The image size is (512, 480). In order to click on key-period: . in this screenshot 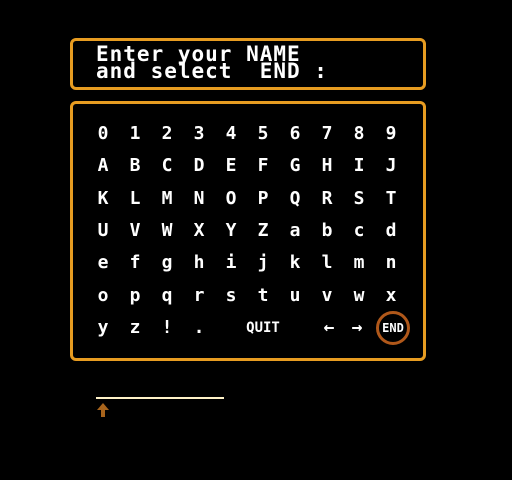, I will do `click(199, 328)`.